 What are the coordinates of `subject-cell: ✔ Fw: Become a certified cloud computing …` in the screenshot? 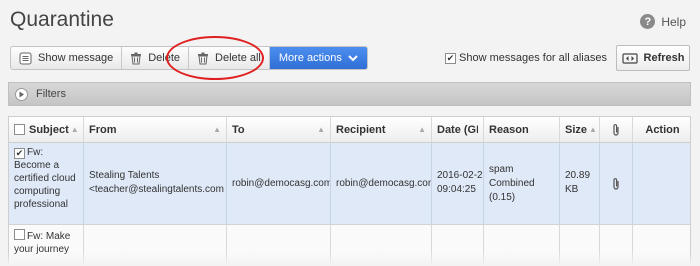 It's located at (46, 183).